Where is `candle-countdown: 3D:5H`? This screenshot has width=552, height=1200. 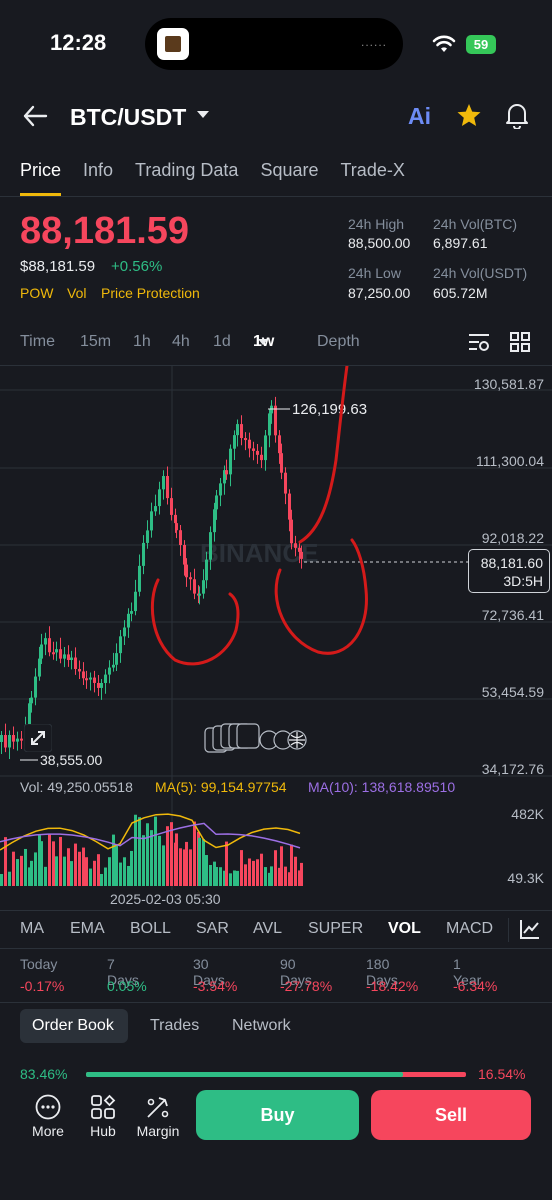
candle-countdown: 3D:5H is located at coordinates (523, 581).